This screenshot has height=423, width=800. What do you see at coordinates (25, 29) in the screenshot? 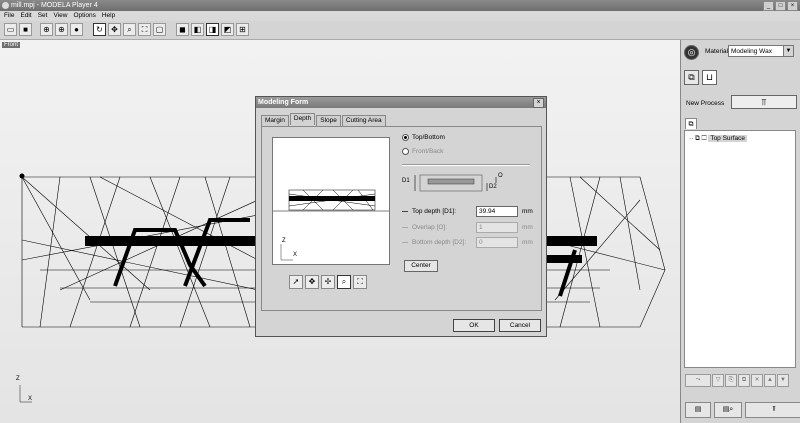
I see `save-icon: ■` at bounding box center [25, 29].